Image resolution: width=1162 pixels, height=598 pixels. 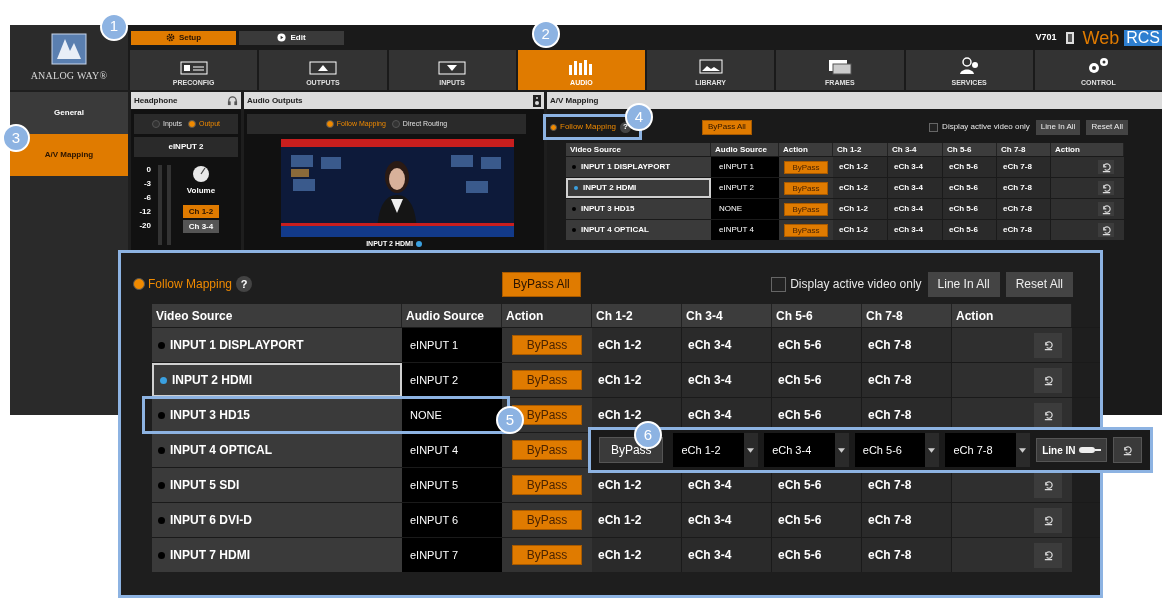 What do you see at coordinates (1046, 37) in the screenshot?
I see `version-label: V701` at bounding box center [1046, 37].